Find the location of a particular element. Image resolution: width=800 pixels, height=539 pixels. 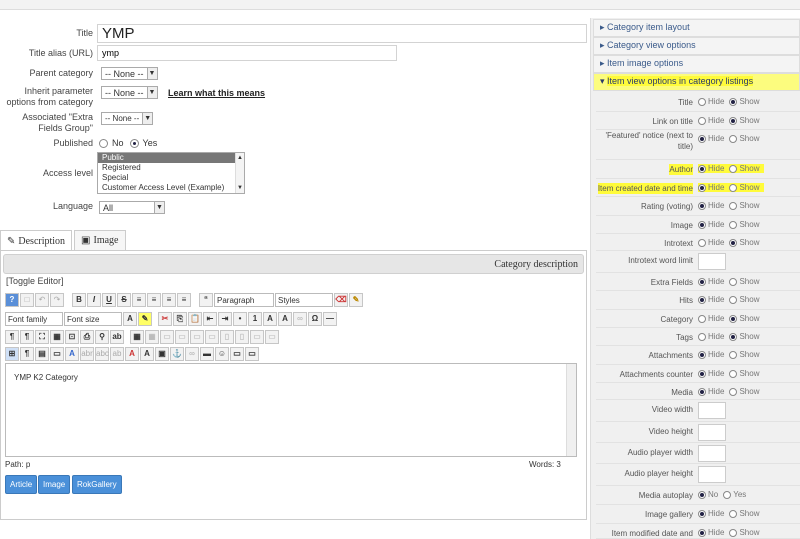

tab-description: ✎ Description is located at coordinates (36, 240).